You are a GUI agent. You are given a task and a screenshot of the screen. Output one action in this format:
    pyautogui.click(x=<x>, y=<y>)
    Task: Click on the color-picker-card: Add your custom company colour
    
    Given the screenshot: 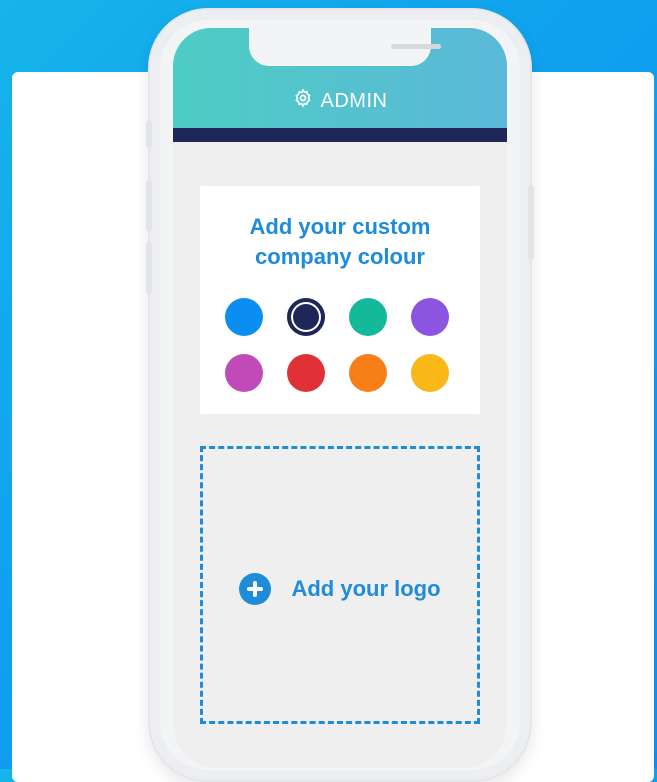 What is the action you would take?
    pyautogui.click(x=340, y=300)
    